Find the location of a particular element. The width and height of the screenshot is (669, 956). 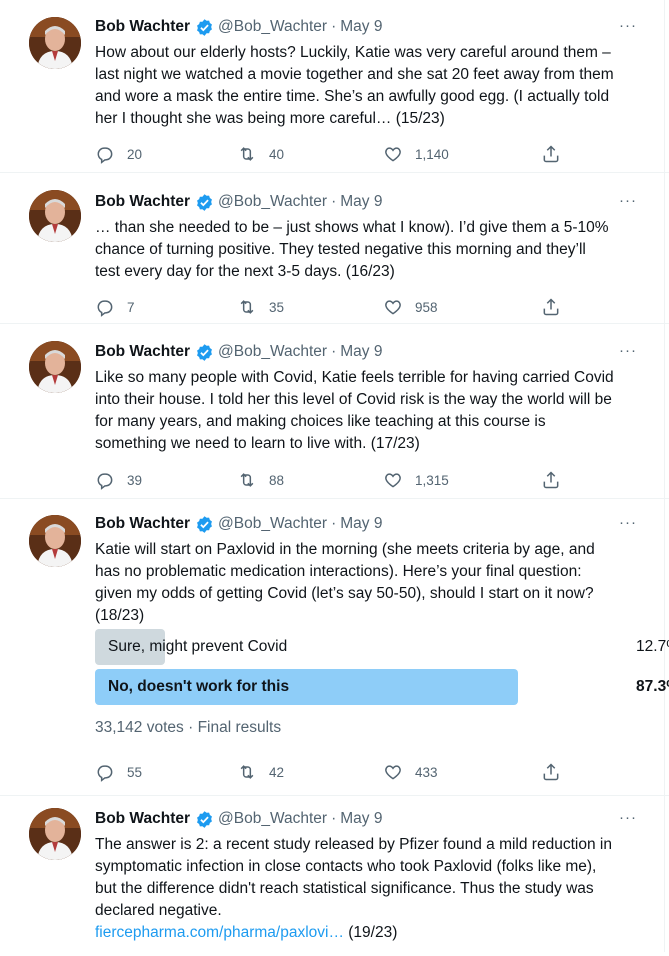

like-count: 958 is located at coordinates (426, 307).